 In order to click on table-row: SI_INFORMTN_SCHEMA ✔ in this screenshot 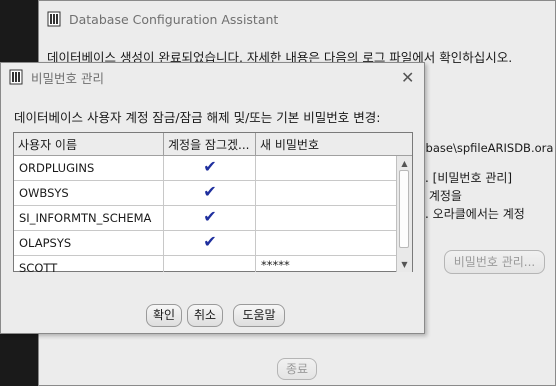, I will do `click(205, 218)`.